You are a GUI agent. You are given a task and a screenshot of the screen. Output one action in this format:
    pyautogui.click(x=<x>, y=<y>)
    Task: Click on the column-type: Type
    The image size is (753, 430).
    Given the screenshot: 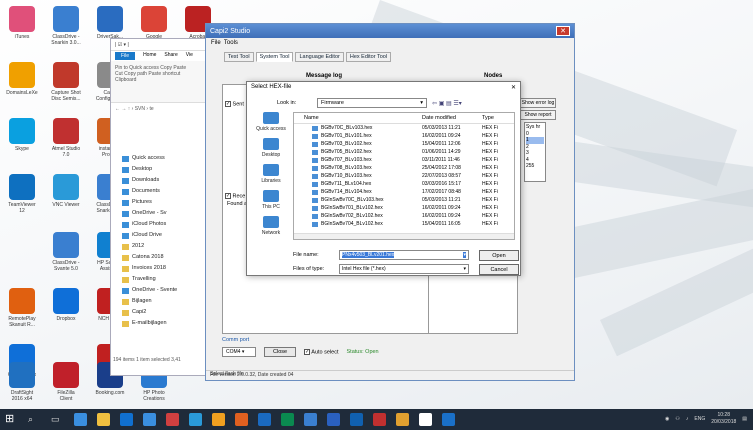 What is the action you would take?
    pyautogui.click(x=497, y=118)
    